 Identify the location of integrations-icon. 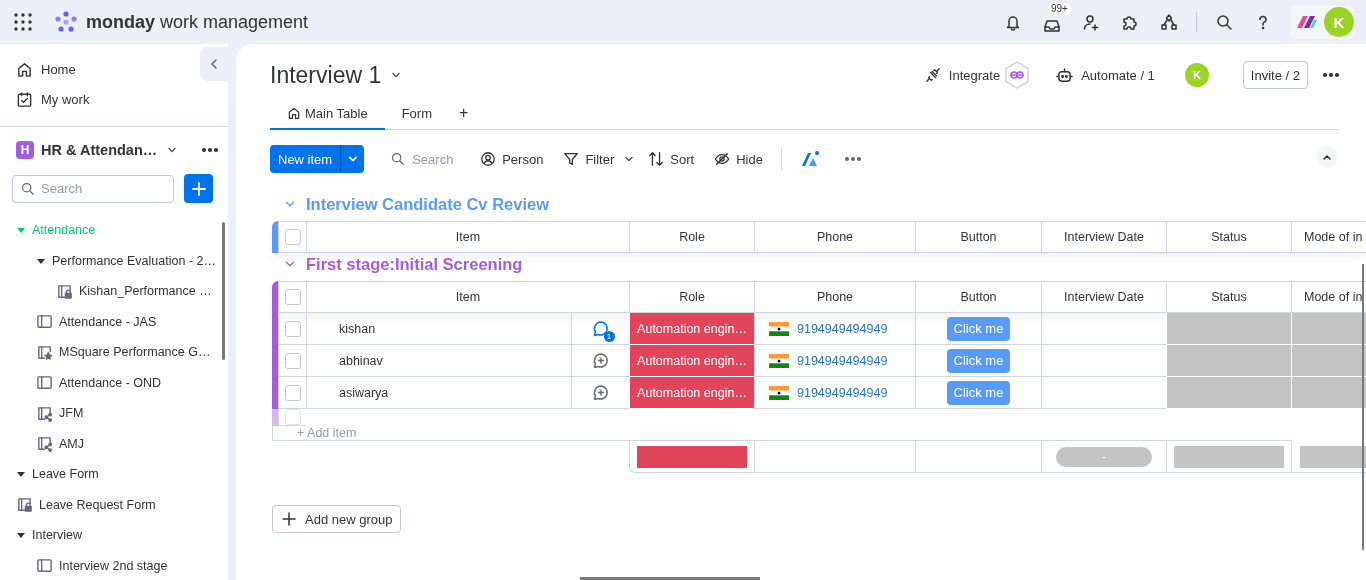
(1169, 22).